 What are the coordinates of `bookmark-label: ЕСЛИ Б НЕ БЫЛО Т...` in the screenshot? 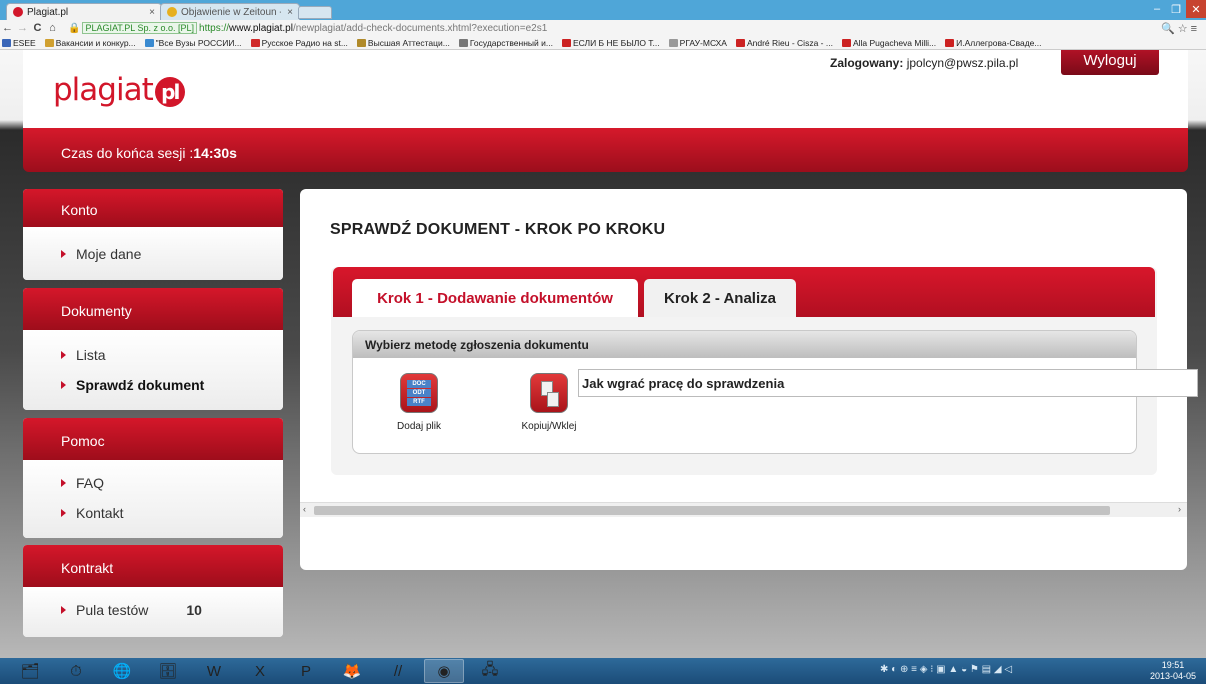 It's located at (616, 42).